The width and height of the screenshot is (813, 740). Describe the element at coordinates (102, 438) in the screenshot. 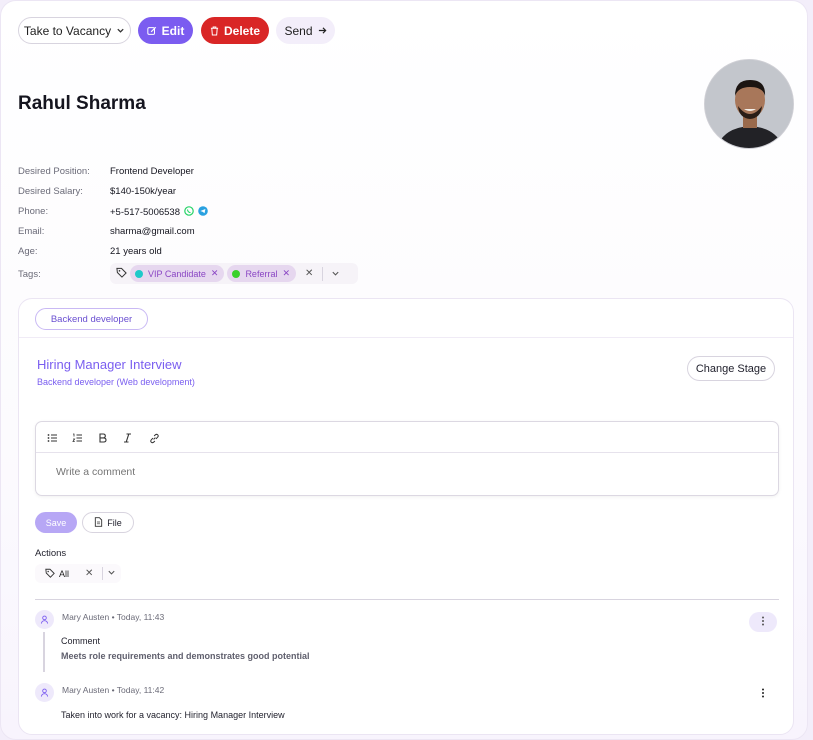

I see `bold-icon` at that location.